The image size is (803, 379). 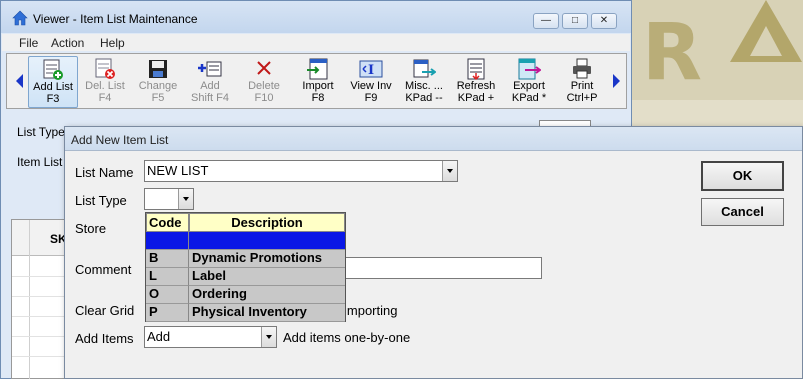 I want to click on add-items-description: Add items one-by-one, so click(x=347, y=337).